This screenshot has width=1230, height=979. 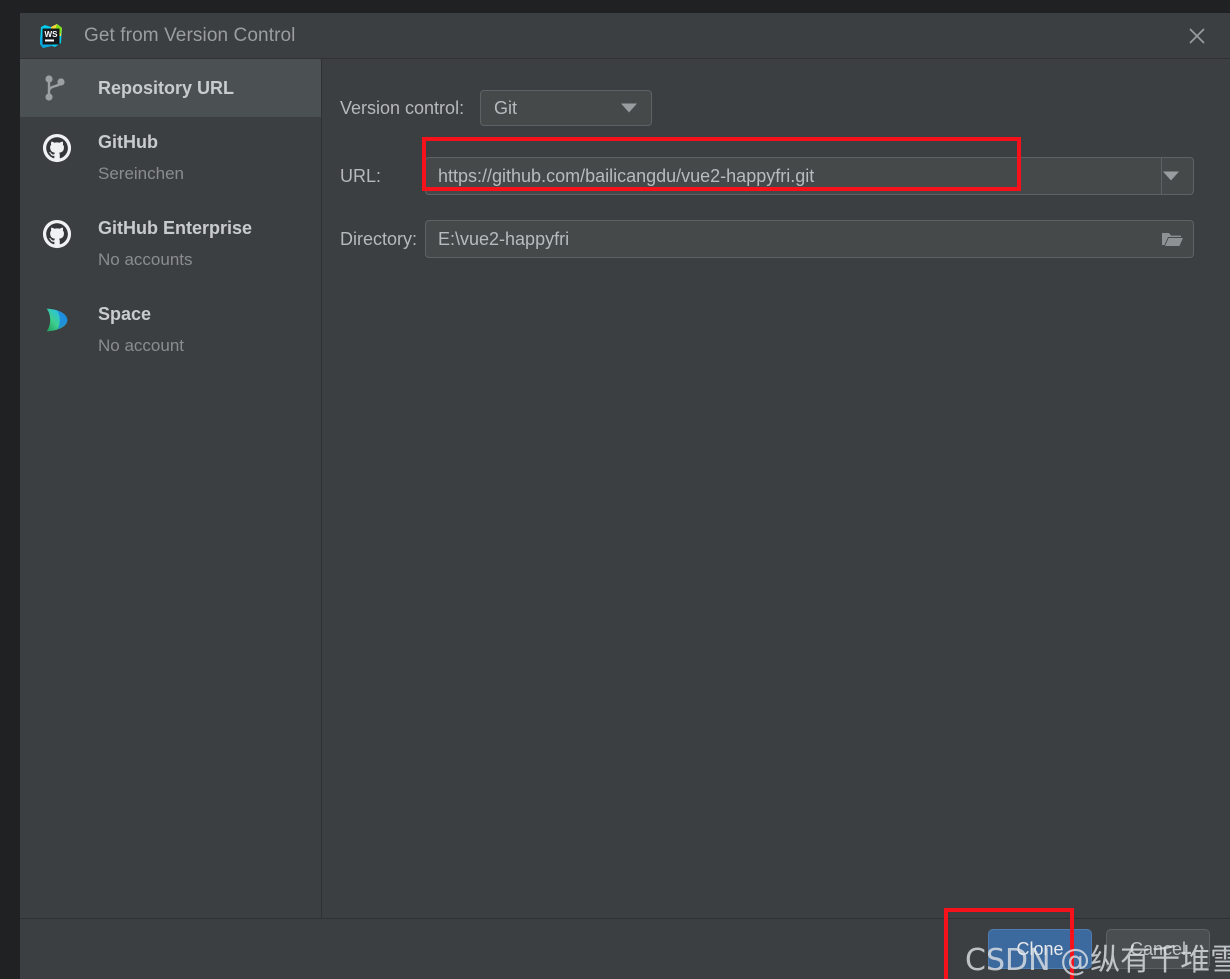 I want to click on dialog-title: Get from Version Control, so click(x=190, y=35).